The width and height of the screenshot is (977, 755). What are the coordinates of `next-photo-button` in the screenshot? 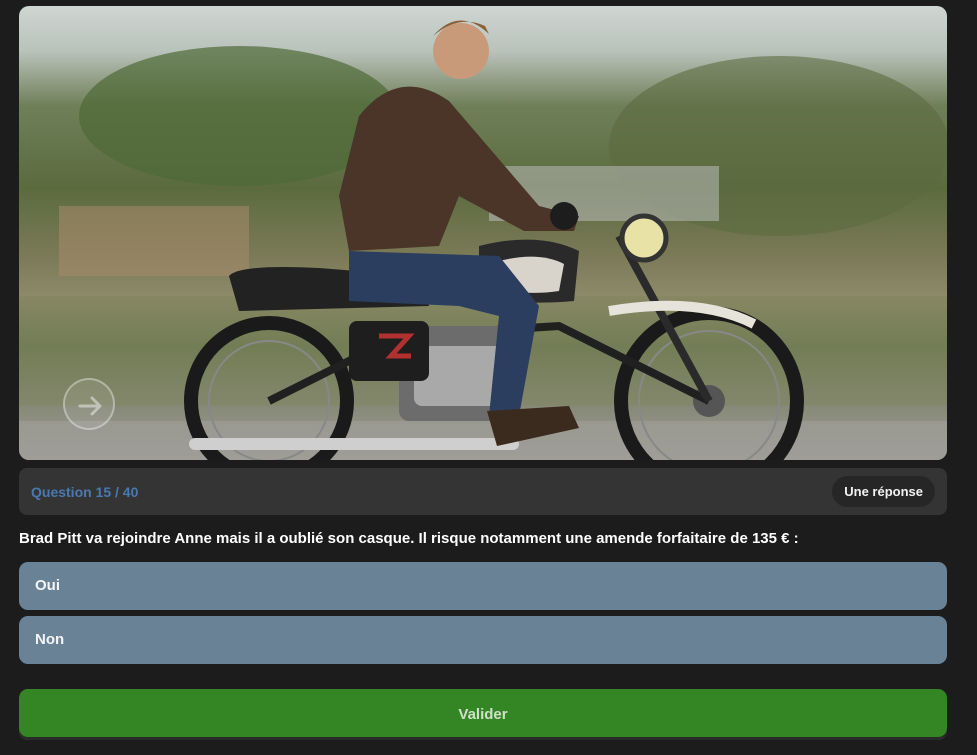 It's located at (89, 404).